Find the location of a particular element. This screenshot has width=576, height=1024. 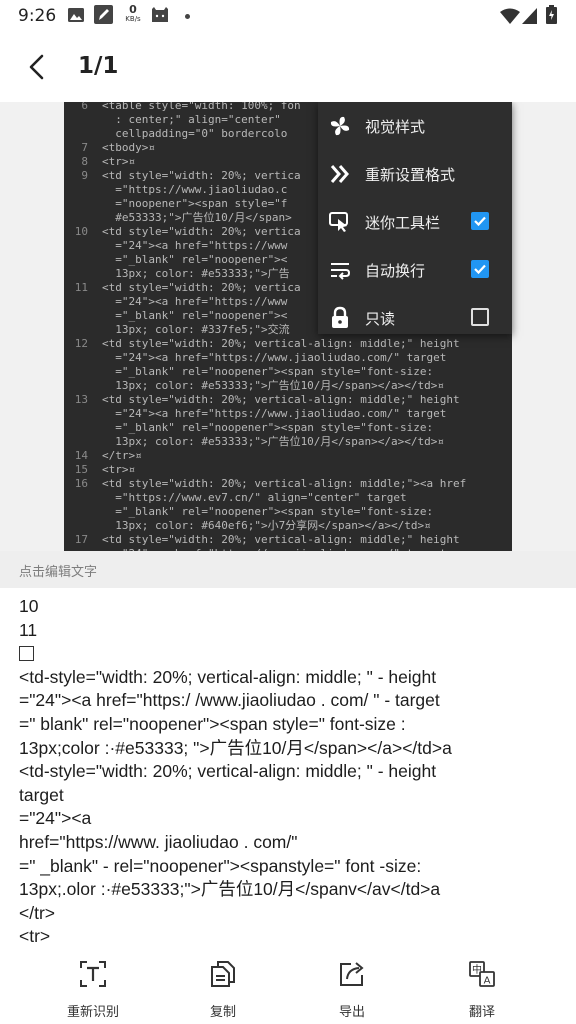

code-line-text: #e53333;">广告位10/月</span> is located at coordinates (197, 217).